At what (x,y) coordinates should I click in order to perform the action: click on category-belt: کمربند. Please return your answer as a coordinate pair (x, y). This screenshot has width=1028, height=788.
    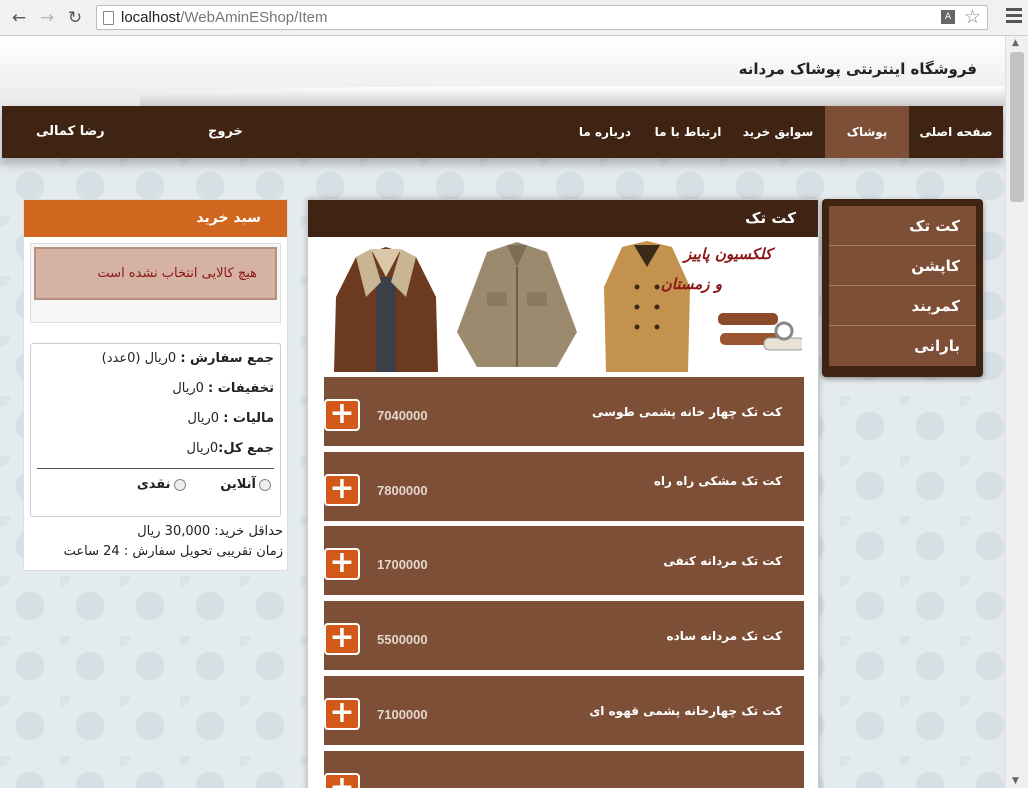
    Looking at the image, I should click on (902, 306).